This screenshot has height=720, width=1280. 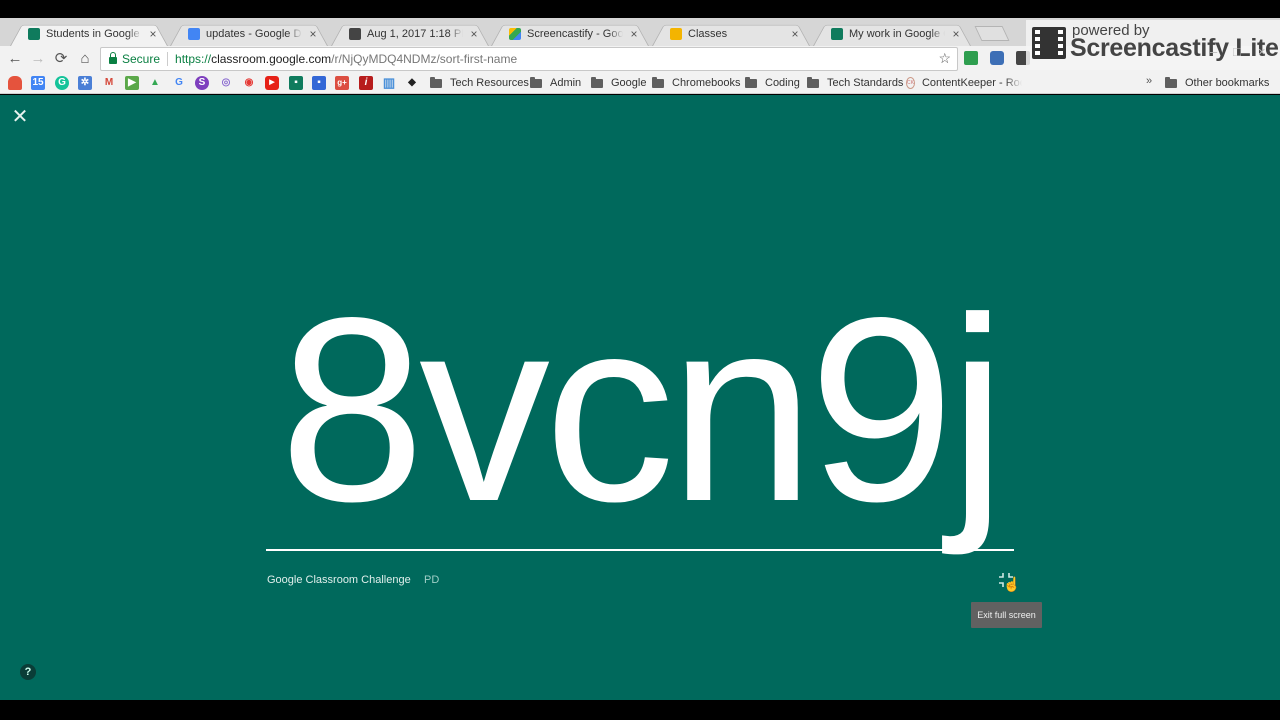 I want to click on watermark-brand: Screencastify Lite, so click(x=1174, y=48).